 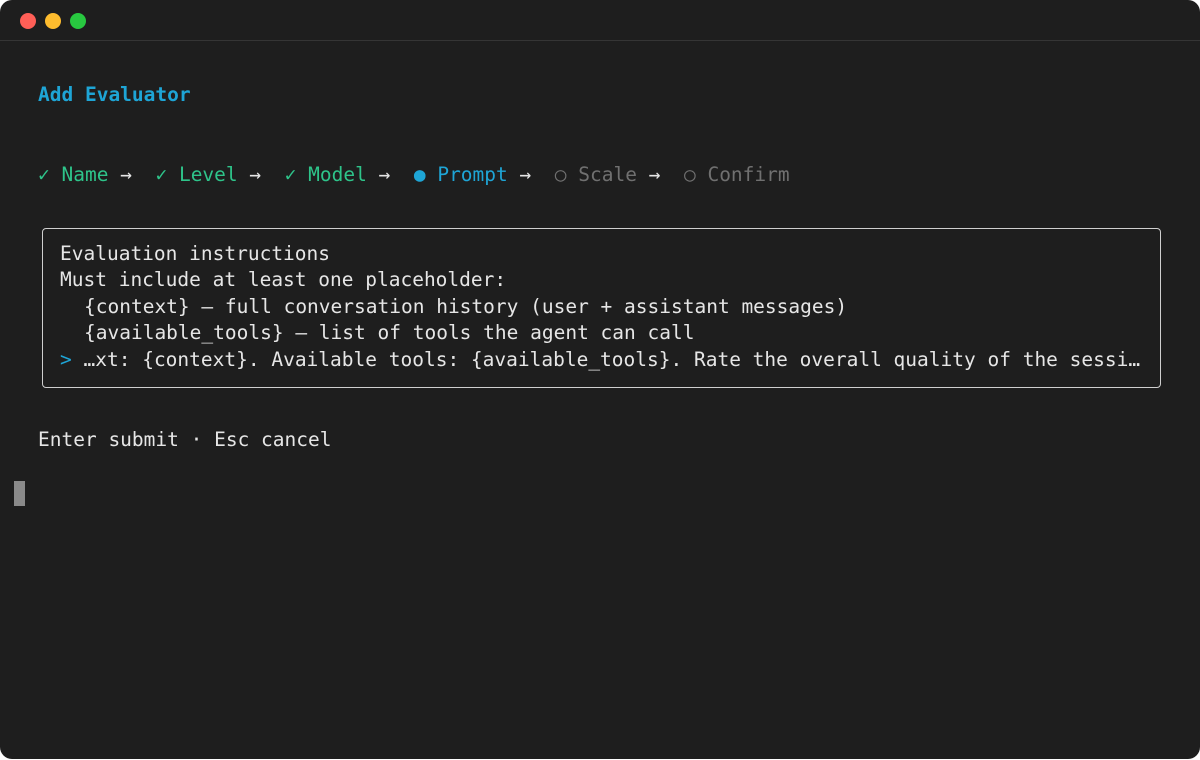 What do you see at coordinates (73, 174) in the screenshot?
I see `step-name: ✓ Name` at bounding box center [73, 174].